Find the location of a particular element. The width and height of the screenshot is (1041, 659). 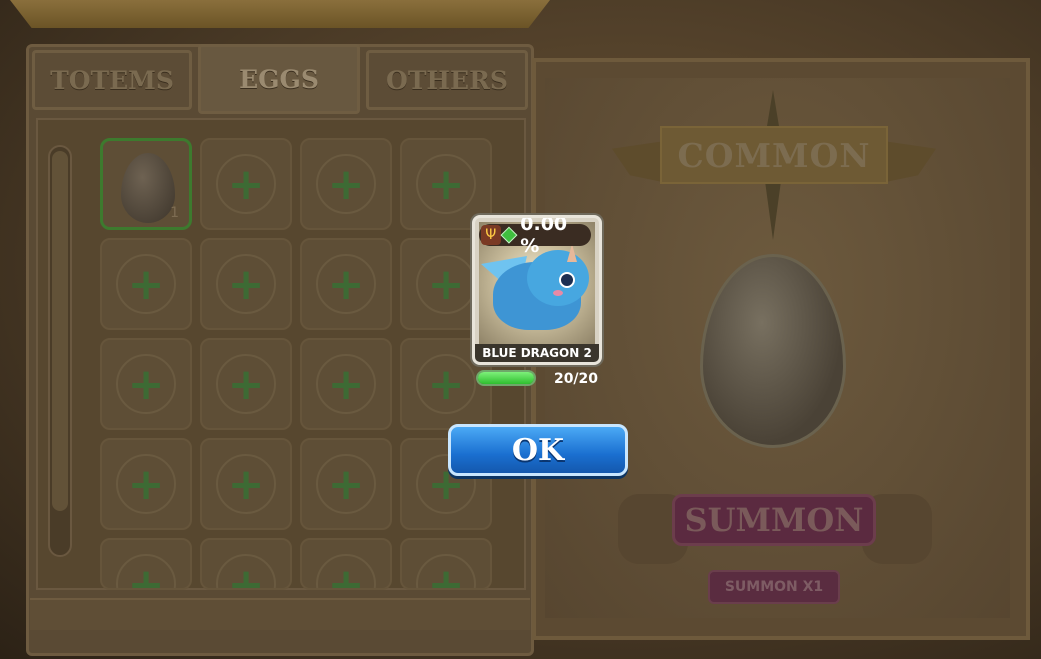

gem-icon is located at coordinates (508, 235).